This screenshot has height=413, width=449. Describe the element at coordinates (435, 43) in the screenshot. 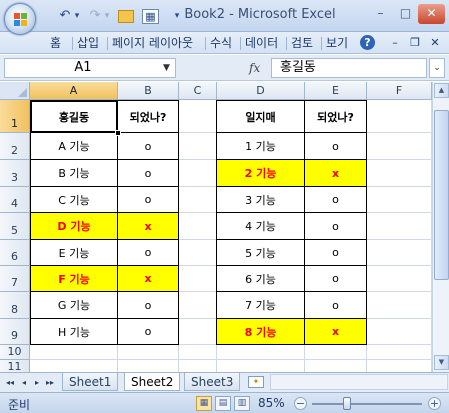

I see `ribbon-close-button: ✕` at that location.